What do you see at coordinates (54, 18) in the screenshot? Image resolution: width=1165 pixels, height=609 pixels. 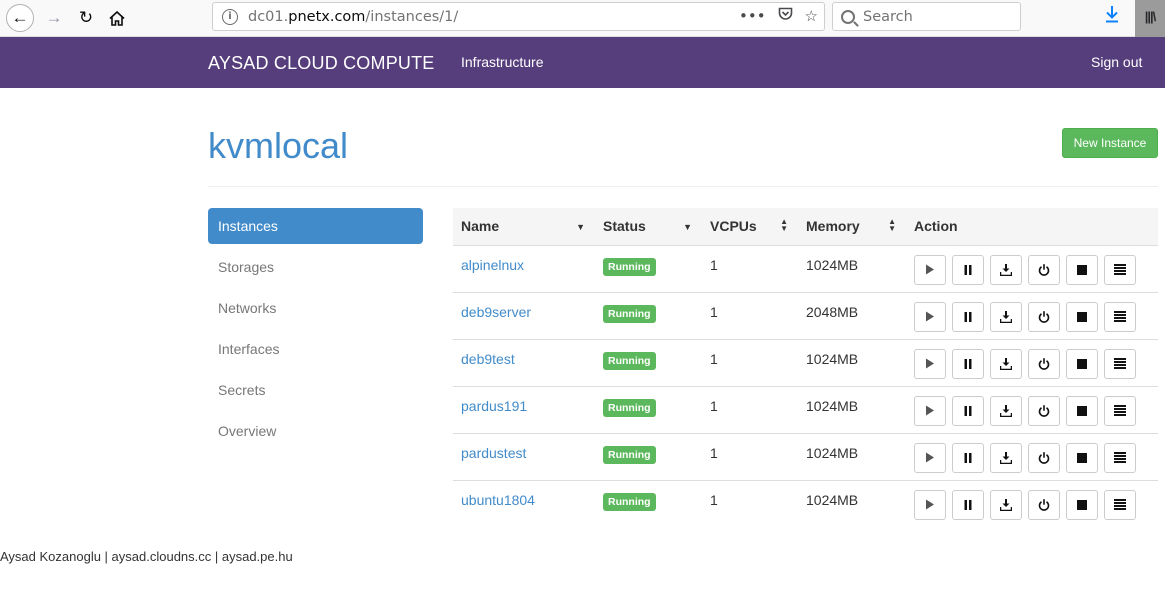 I see `forward-arrow-icon: →` at bounding box center [54, 18].